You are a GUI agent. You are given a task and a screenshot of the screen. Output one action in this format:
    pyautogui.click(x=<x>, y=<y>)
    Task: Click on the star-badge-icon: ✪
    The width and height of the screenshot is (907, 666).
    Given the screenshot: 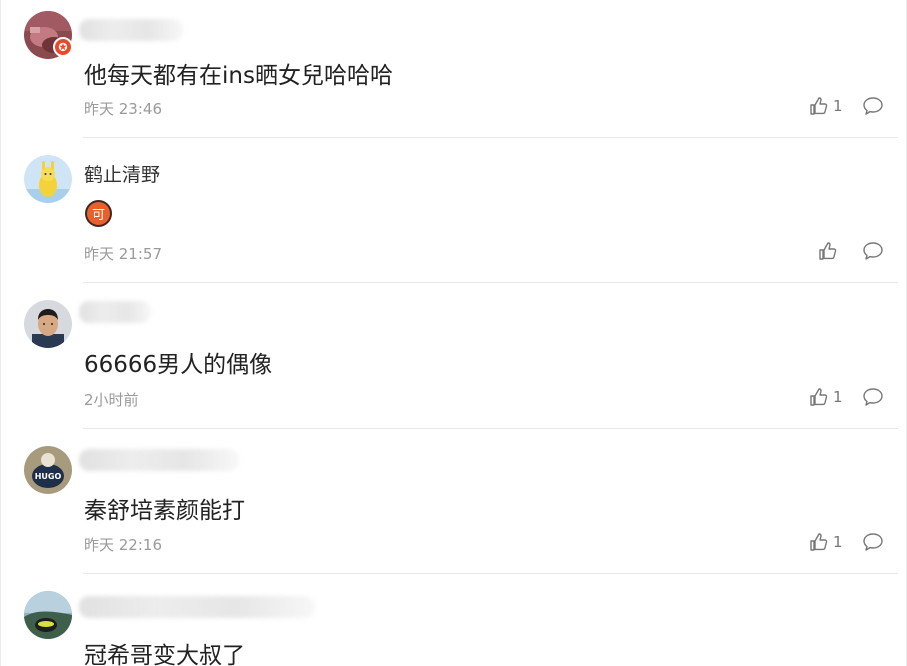 What is the action you would take?
    pyautogui.click(x=63, y=47)
    